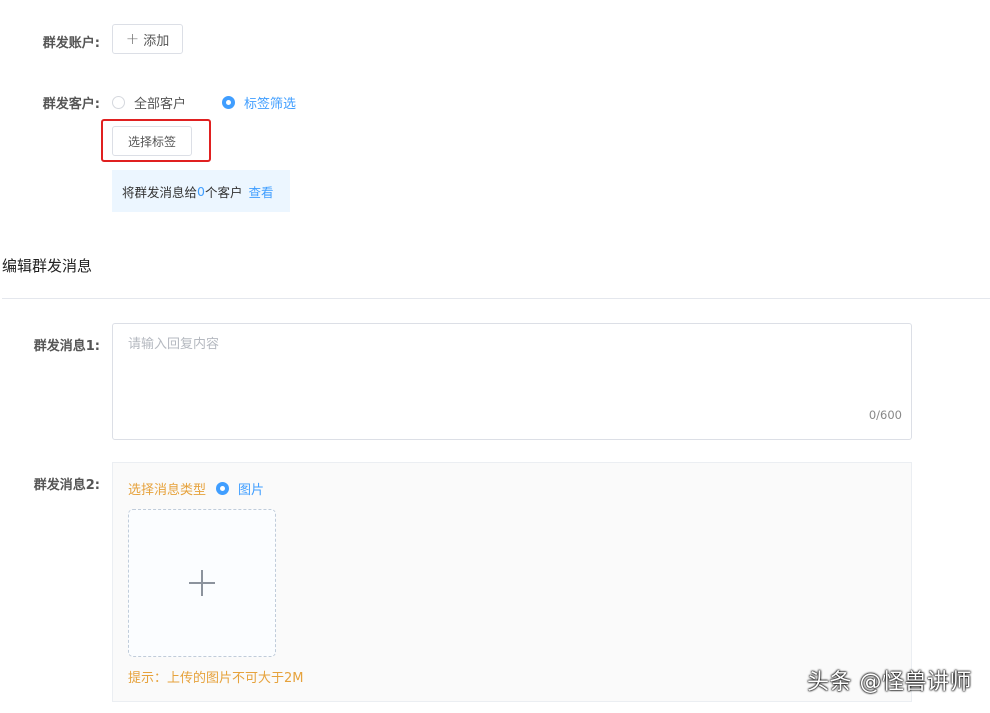 The height and width of the screenshot is (713, 990). I want to click on image-uploader, so click(202, 583).